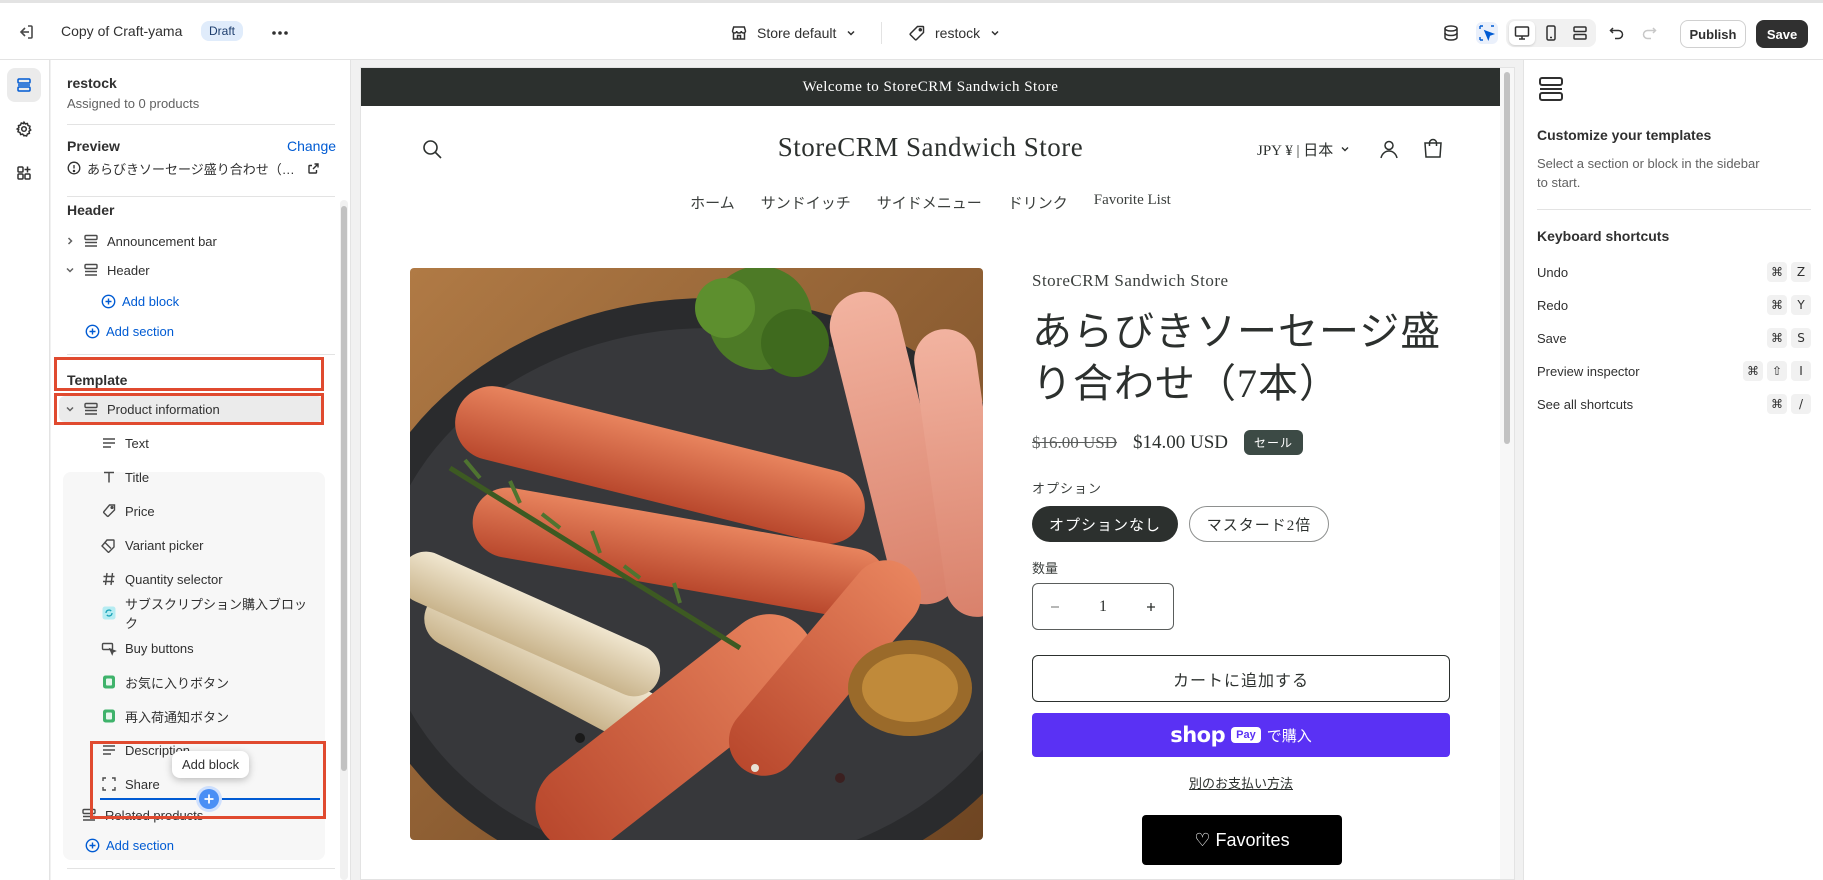 The image size is (1823, 880). Describe the element at coordinates (1674, 404) in the screenshot. I see `shortcut-see-all: See all shortcuts ⌘ /` at that location.